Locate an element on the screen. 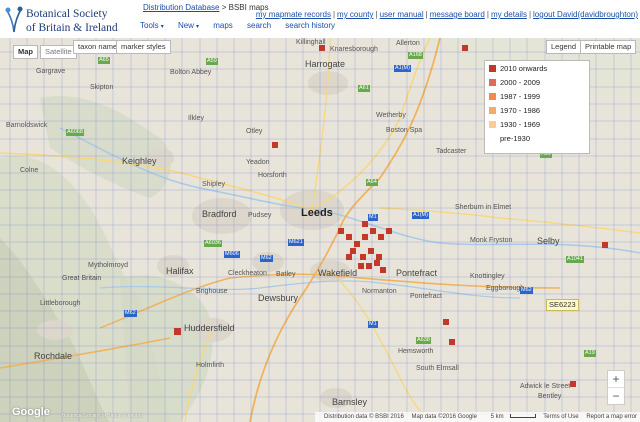 The image size is (640, 422). place-knottingley: Knottingley is located at coordinates (487, 276).